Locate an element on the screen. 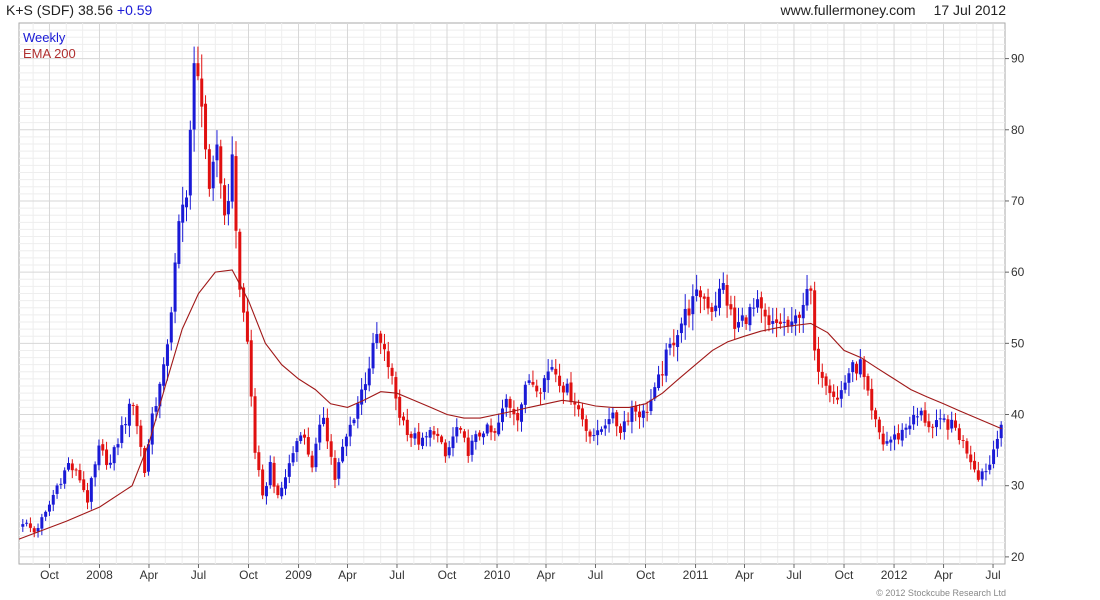 The image size is (1100, 600). y-tick-label: 70 is located at coordinates (1018, 201).